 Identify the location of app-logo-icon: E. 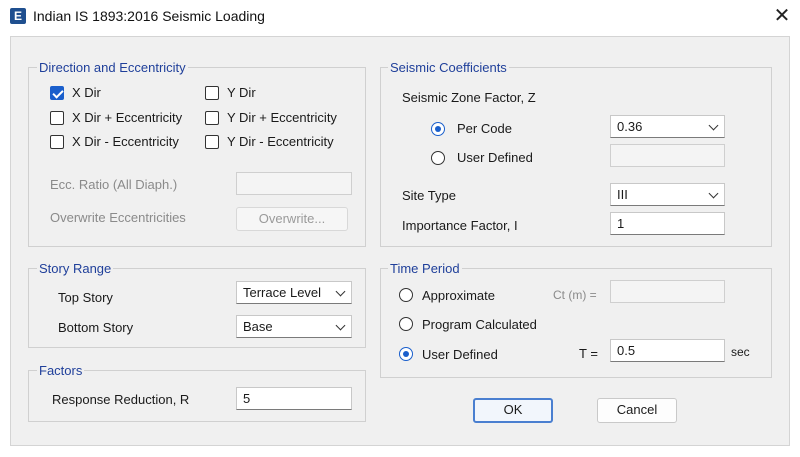
(18, 16).